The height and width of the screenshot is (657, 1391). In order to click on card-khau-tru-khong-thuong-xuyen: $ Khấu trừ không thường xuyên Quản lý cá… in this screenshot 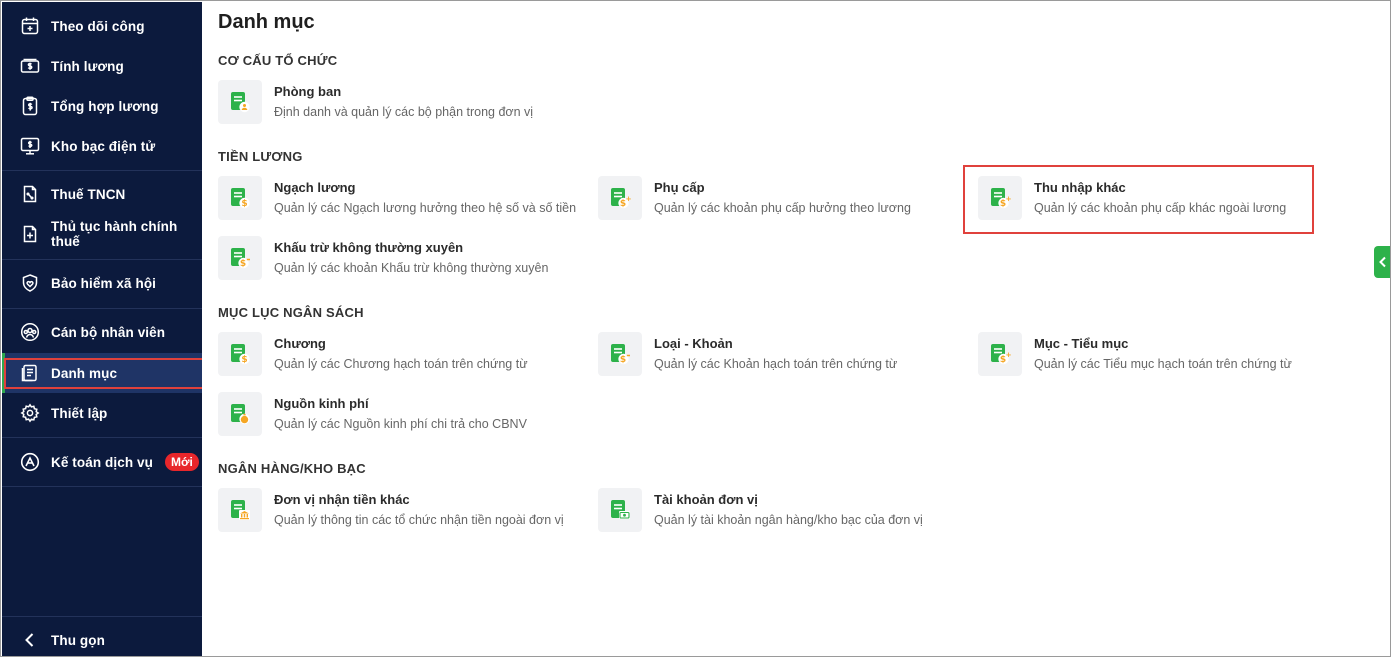, I will do `click(398, 260)`.